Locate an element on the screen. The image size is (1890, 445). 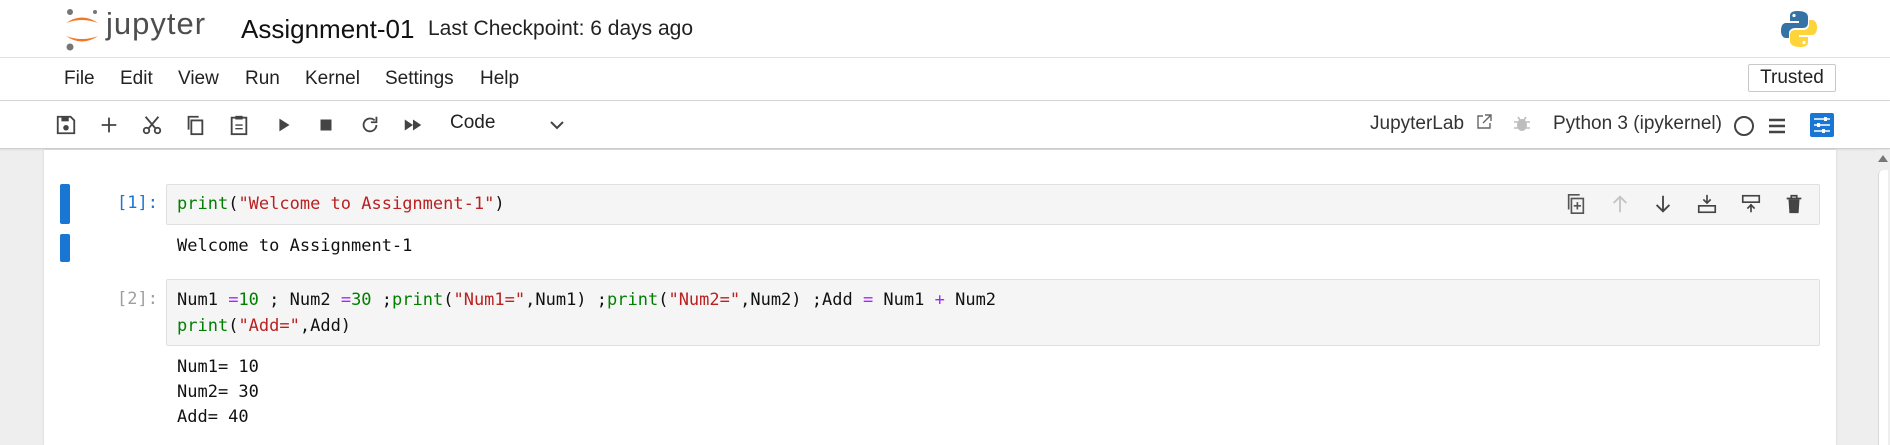
run-icon is located at coordinates (284, 125).